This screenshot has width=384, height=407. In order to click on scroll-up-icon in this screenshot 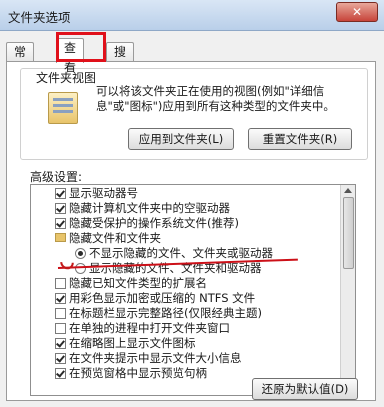, I will do `click(348, 190)`.